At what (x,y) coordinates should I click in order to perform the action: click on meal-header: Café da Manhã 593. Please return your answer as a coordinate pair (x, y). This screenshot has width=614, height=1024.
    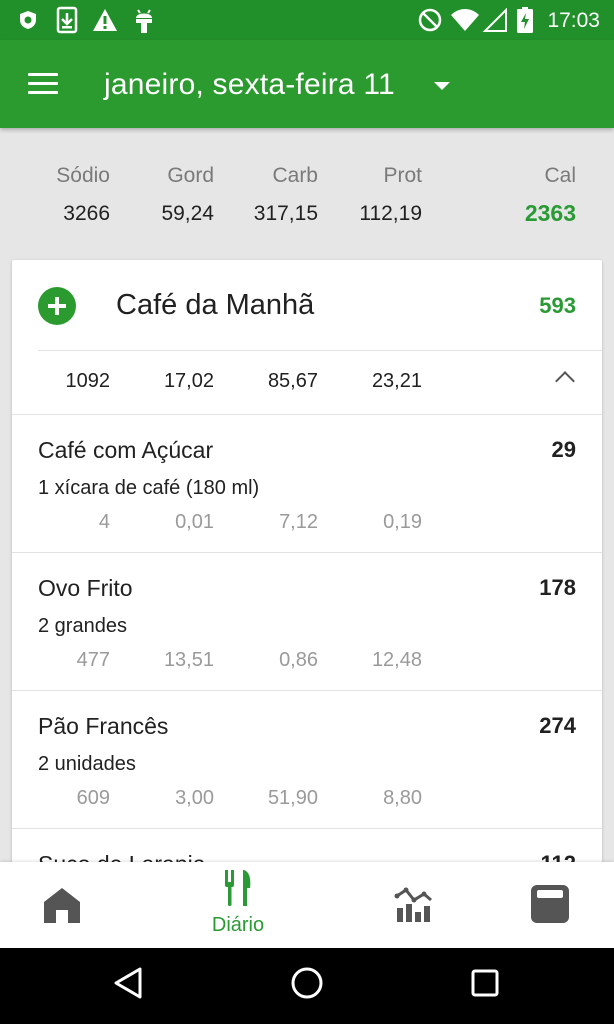
    Looking at the image, I should click on (307, 305).